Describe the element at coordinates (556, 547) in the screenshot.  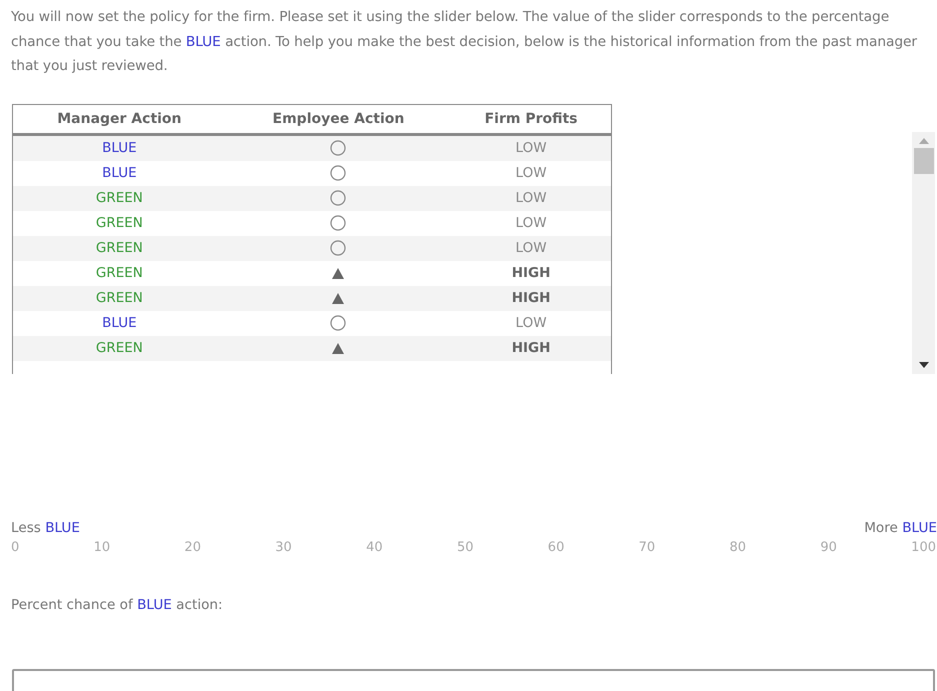
I see `tick-label: 60` at that location.